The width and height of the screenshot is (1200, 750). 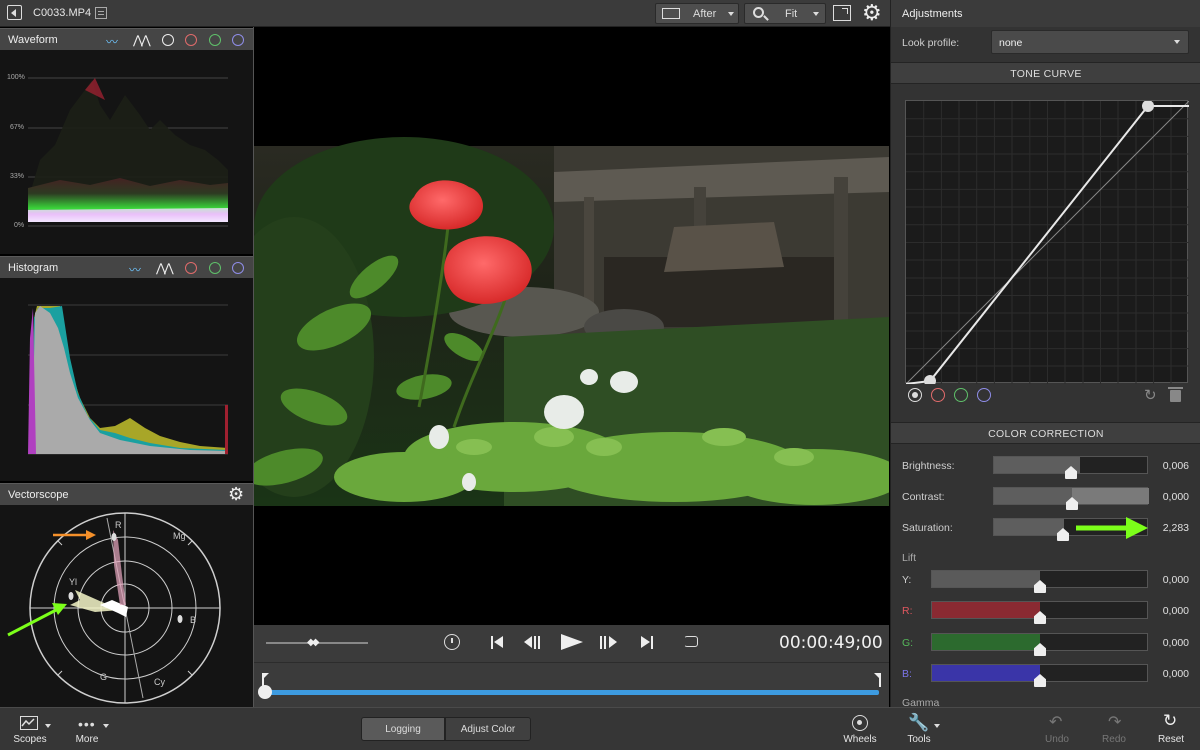 I want to click on redo-button: Redo, so click(x=1114, y=739).